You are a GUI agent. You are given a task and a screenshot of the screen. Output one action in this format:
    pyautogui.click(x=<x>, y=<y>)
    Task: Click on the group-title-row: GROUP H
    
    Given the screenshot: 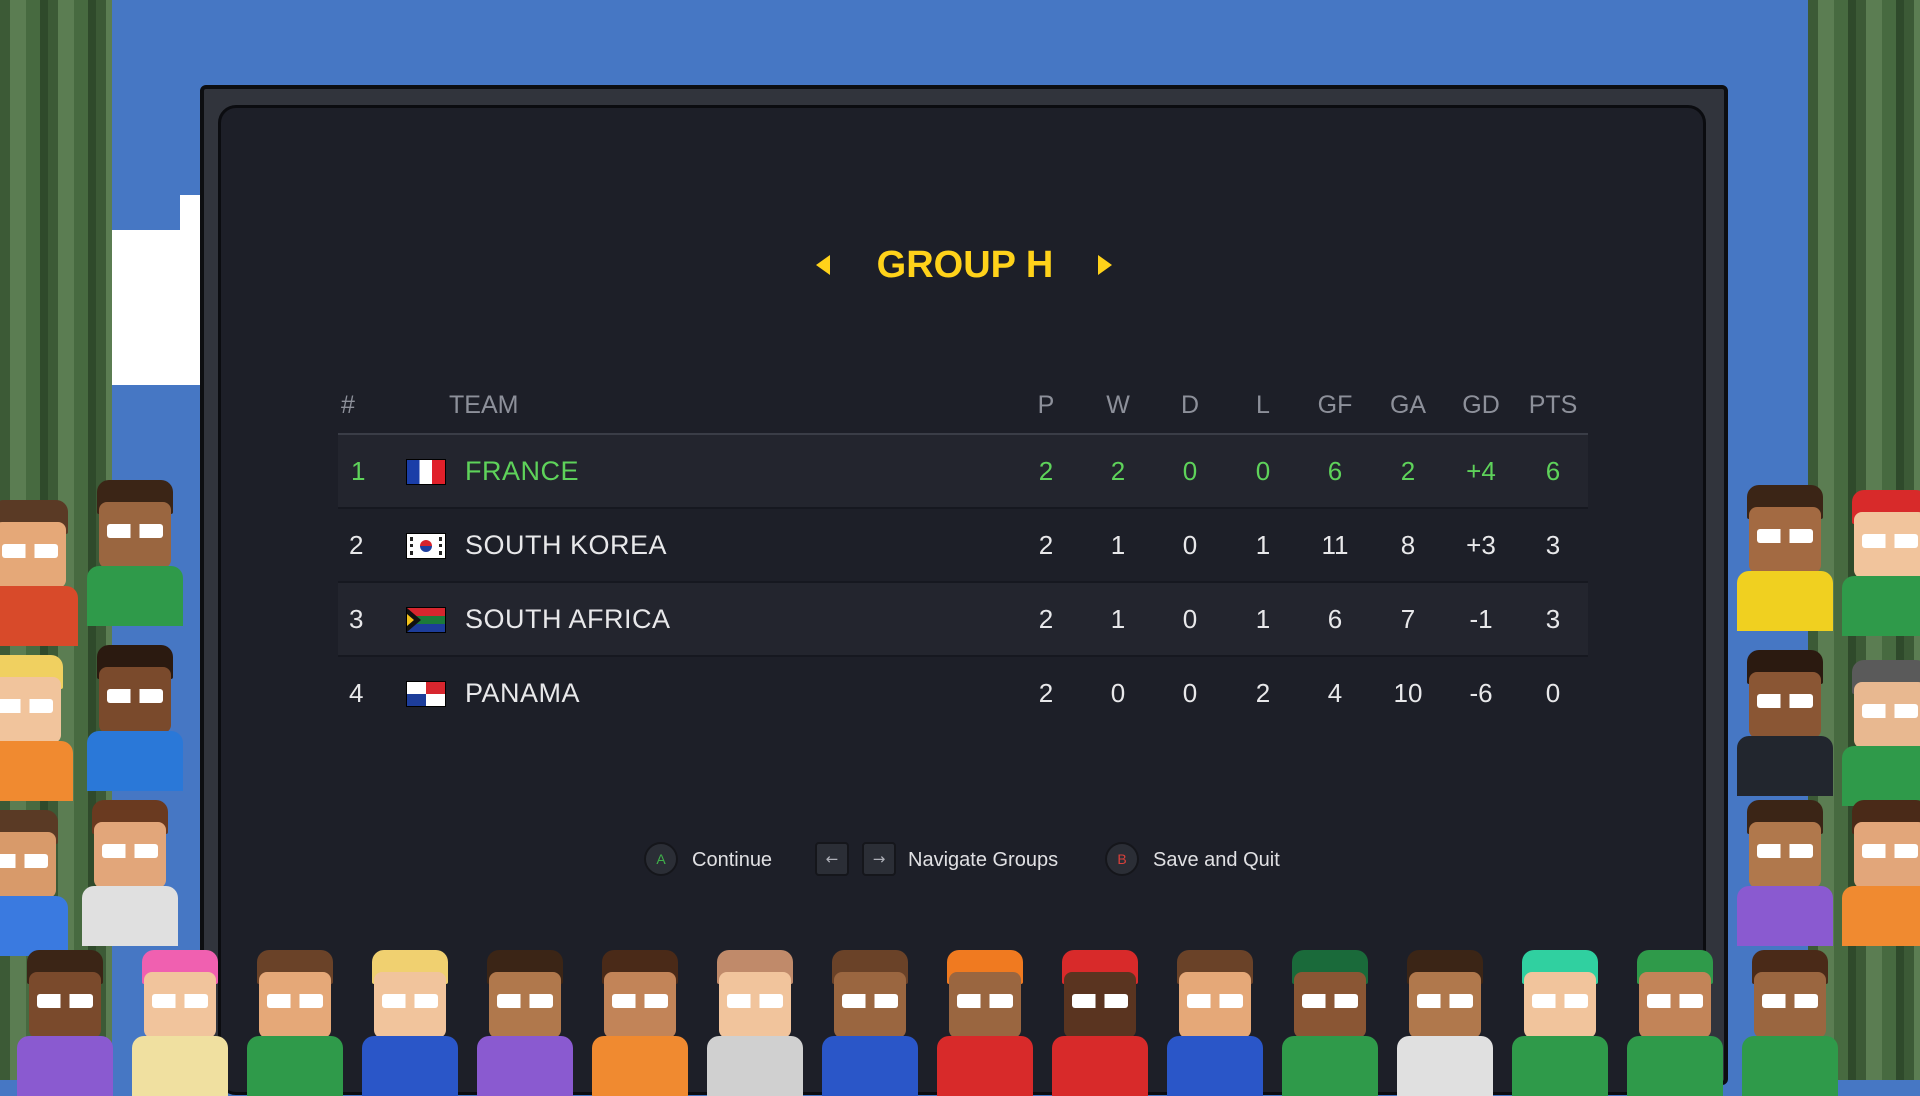 What is the action you would take?
    pyautogui.click(x=960, y=265)
    